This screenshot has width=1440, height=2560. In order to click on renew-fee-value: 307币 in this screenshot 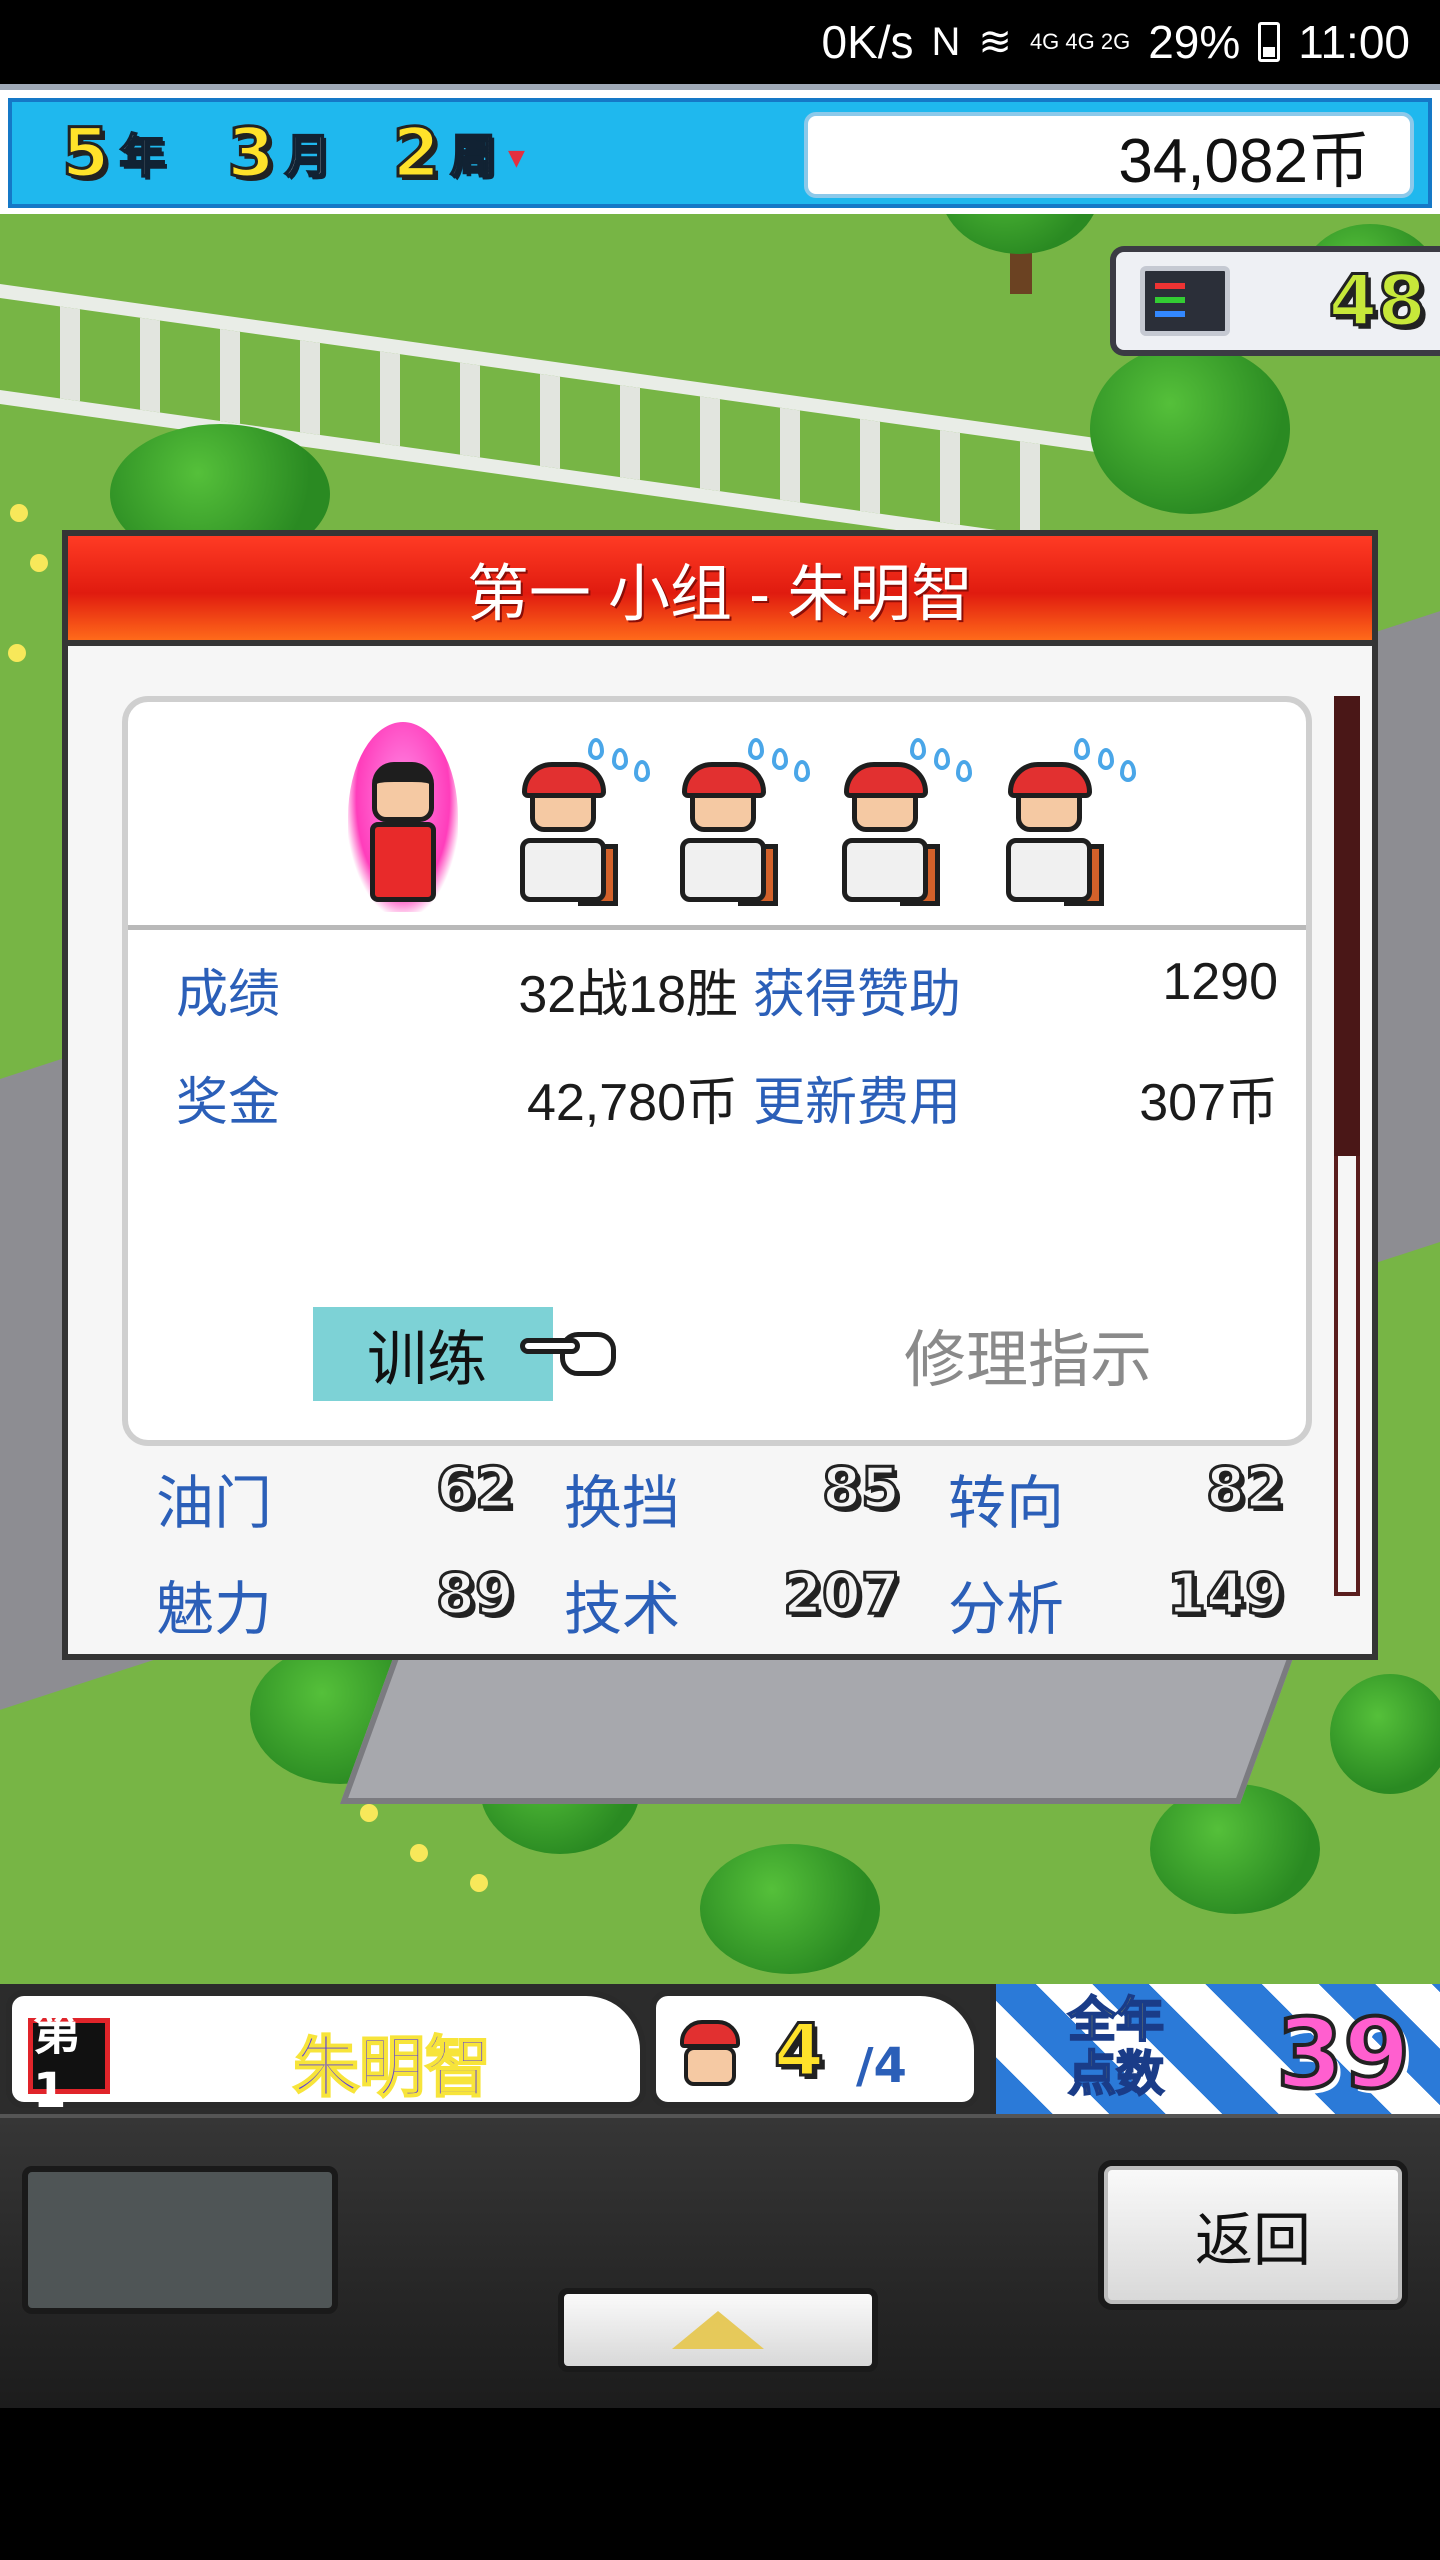, I will do `click(1208, 1103)`.